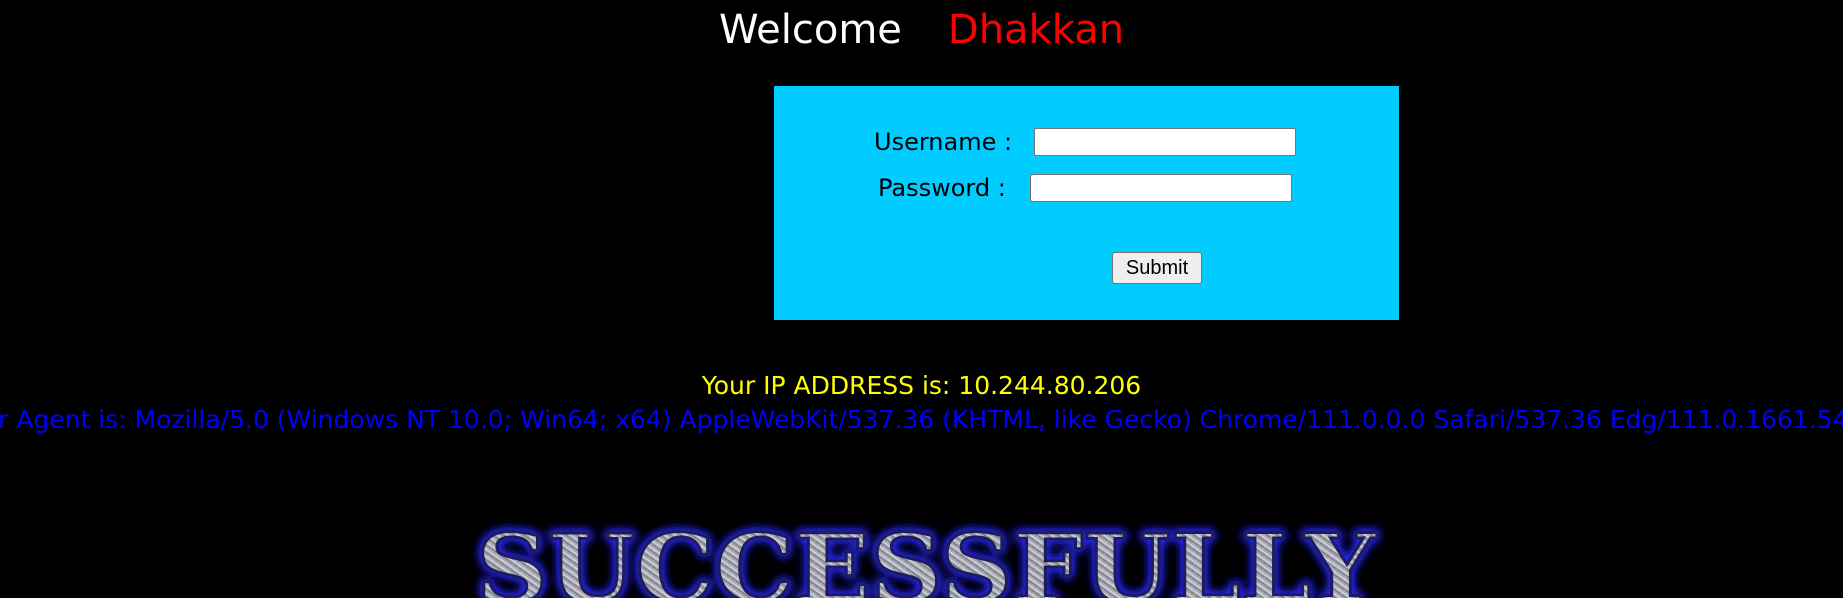 The height and width of the screenshot is (598, 1843). What do you see at coordinates (921, 385) in the screenshot?
I see `ip-address-text: Your IP ADDRESS is: 10.244.80.206` at bounding box center [921, 385].